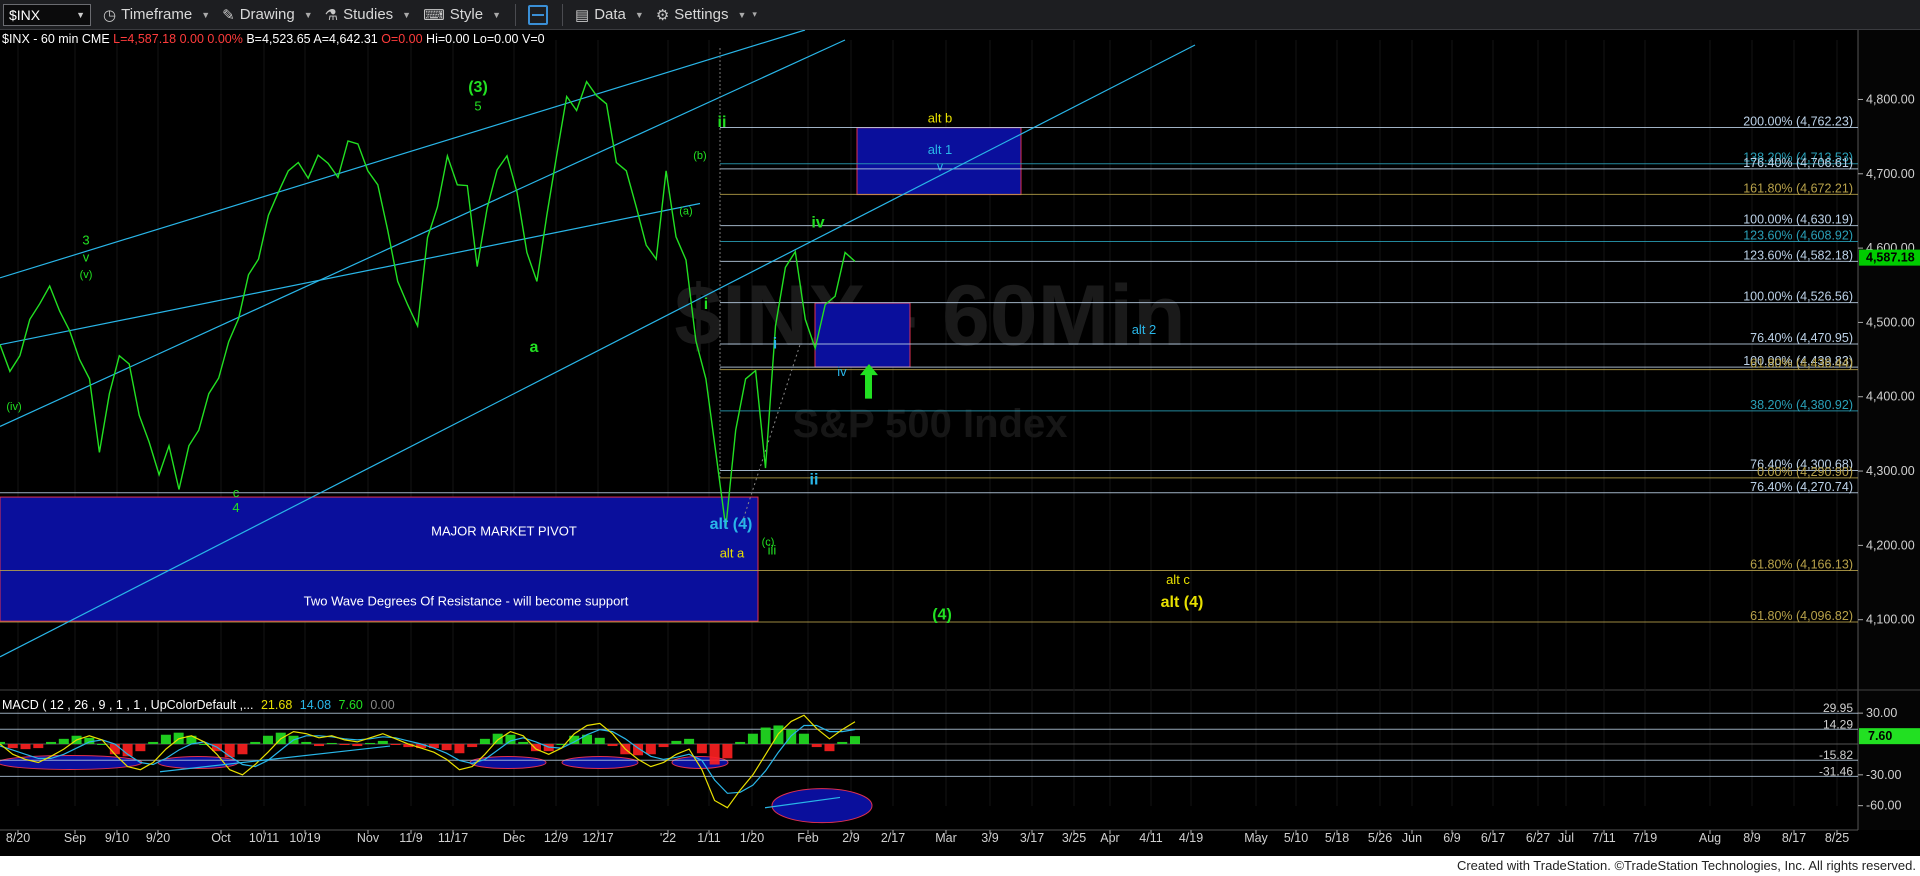 The image size is (1920, 876). I want to click on macd-level-label: -31.46, so click(1836, 771).